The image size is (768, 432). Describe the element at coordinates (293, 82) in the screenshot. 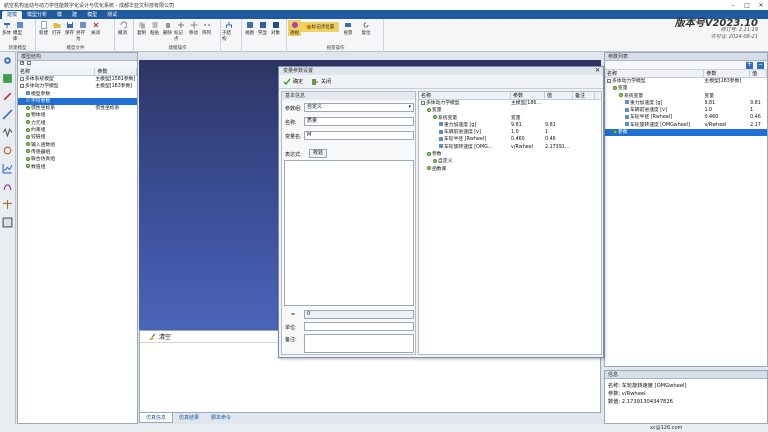

I see `confirm-button: 确定` at that location.